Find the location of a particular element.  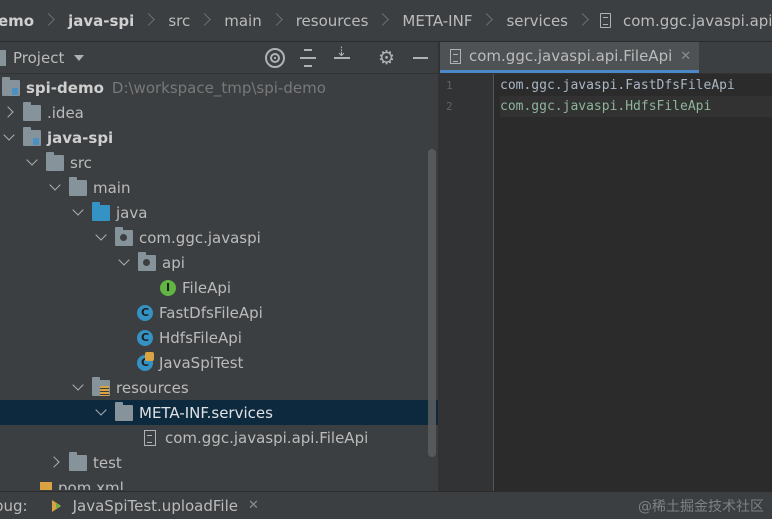

tree-item-service-file: com.ggc.javaspi.api.FileApi is located at coordinates (213, 437).